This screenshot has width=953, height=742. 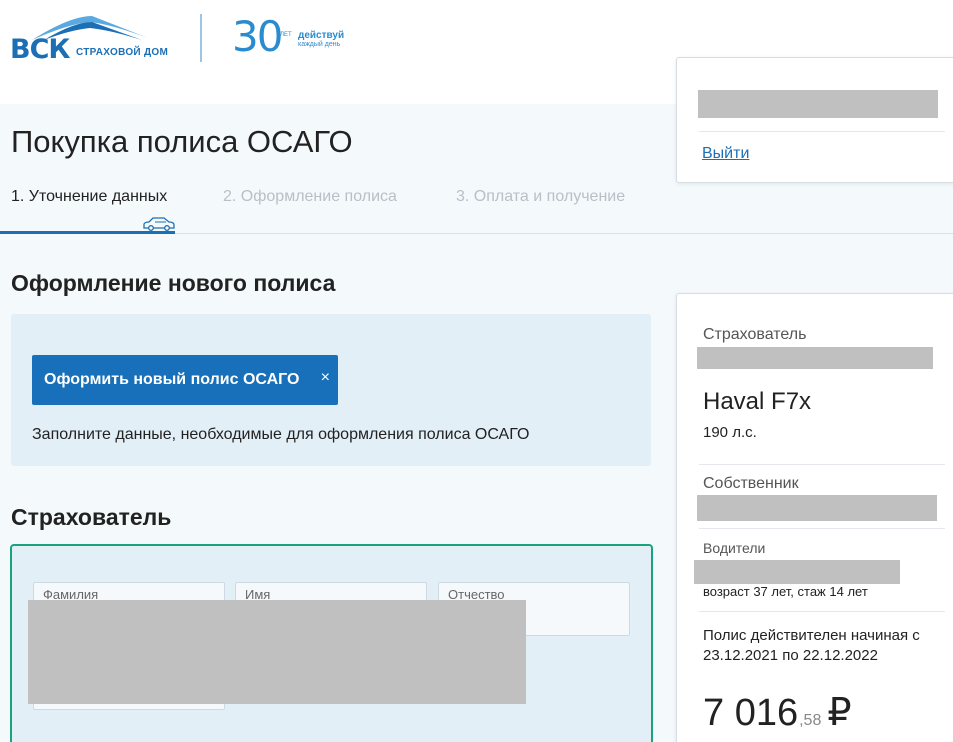 What do you see at coordinates (785, 591) in the screenshot?
I see `driver-info: возраст 37 лет, стаж 14 лет` at bounding box center [785, 591].